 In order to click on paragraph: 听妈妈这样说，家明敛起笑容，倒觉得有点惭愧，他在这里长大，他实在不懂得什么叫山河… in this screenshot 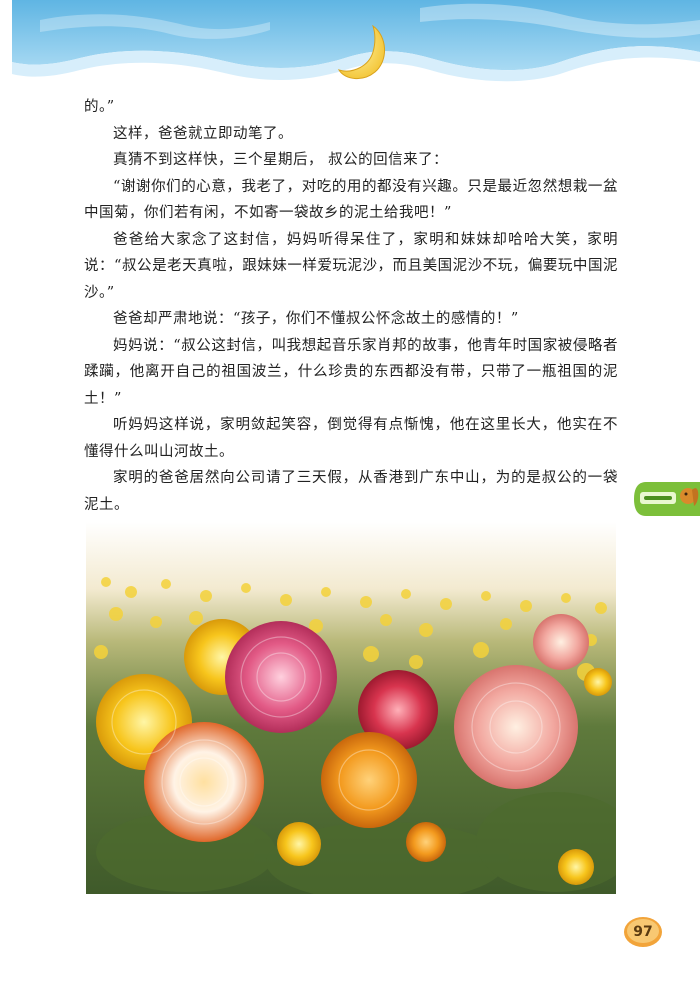, I will do `click(351, 438)`.